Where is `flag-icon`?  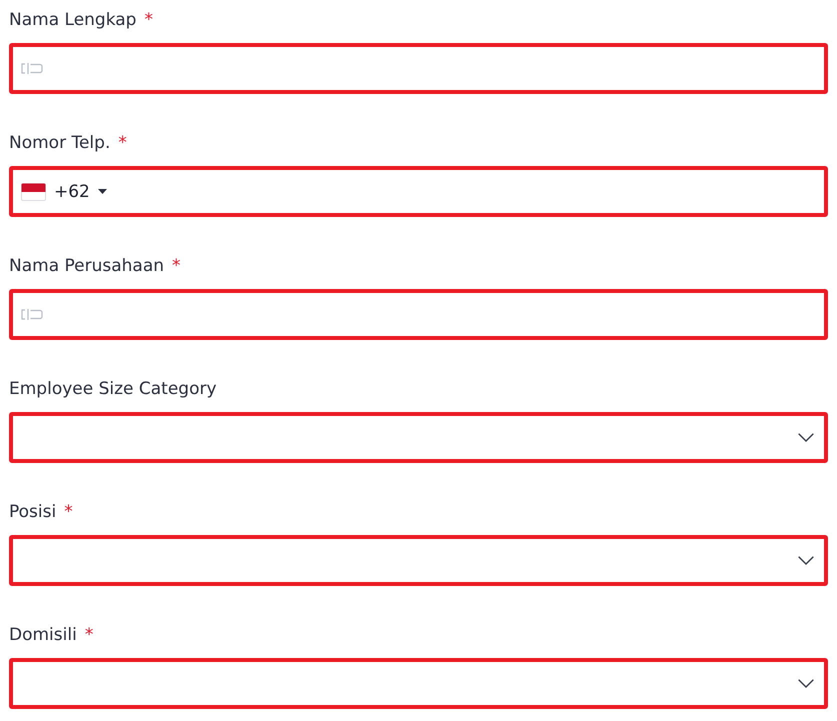 flag-icon is located at coordinates (33, 191).